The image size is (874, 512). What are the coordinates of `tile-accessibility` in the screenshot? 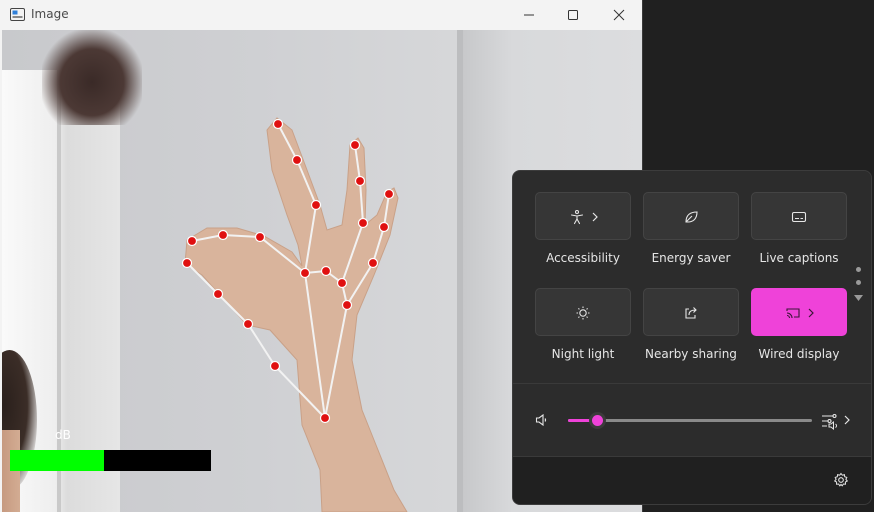 It's located at (583, 216).